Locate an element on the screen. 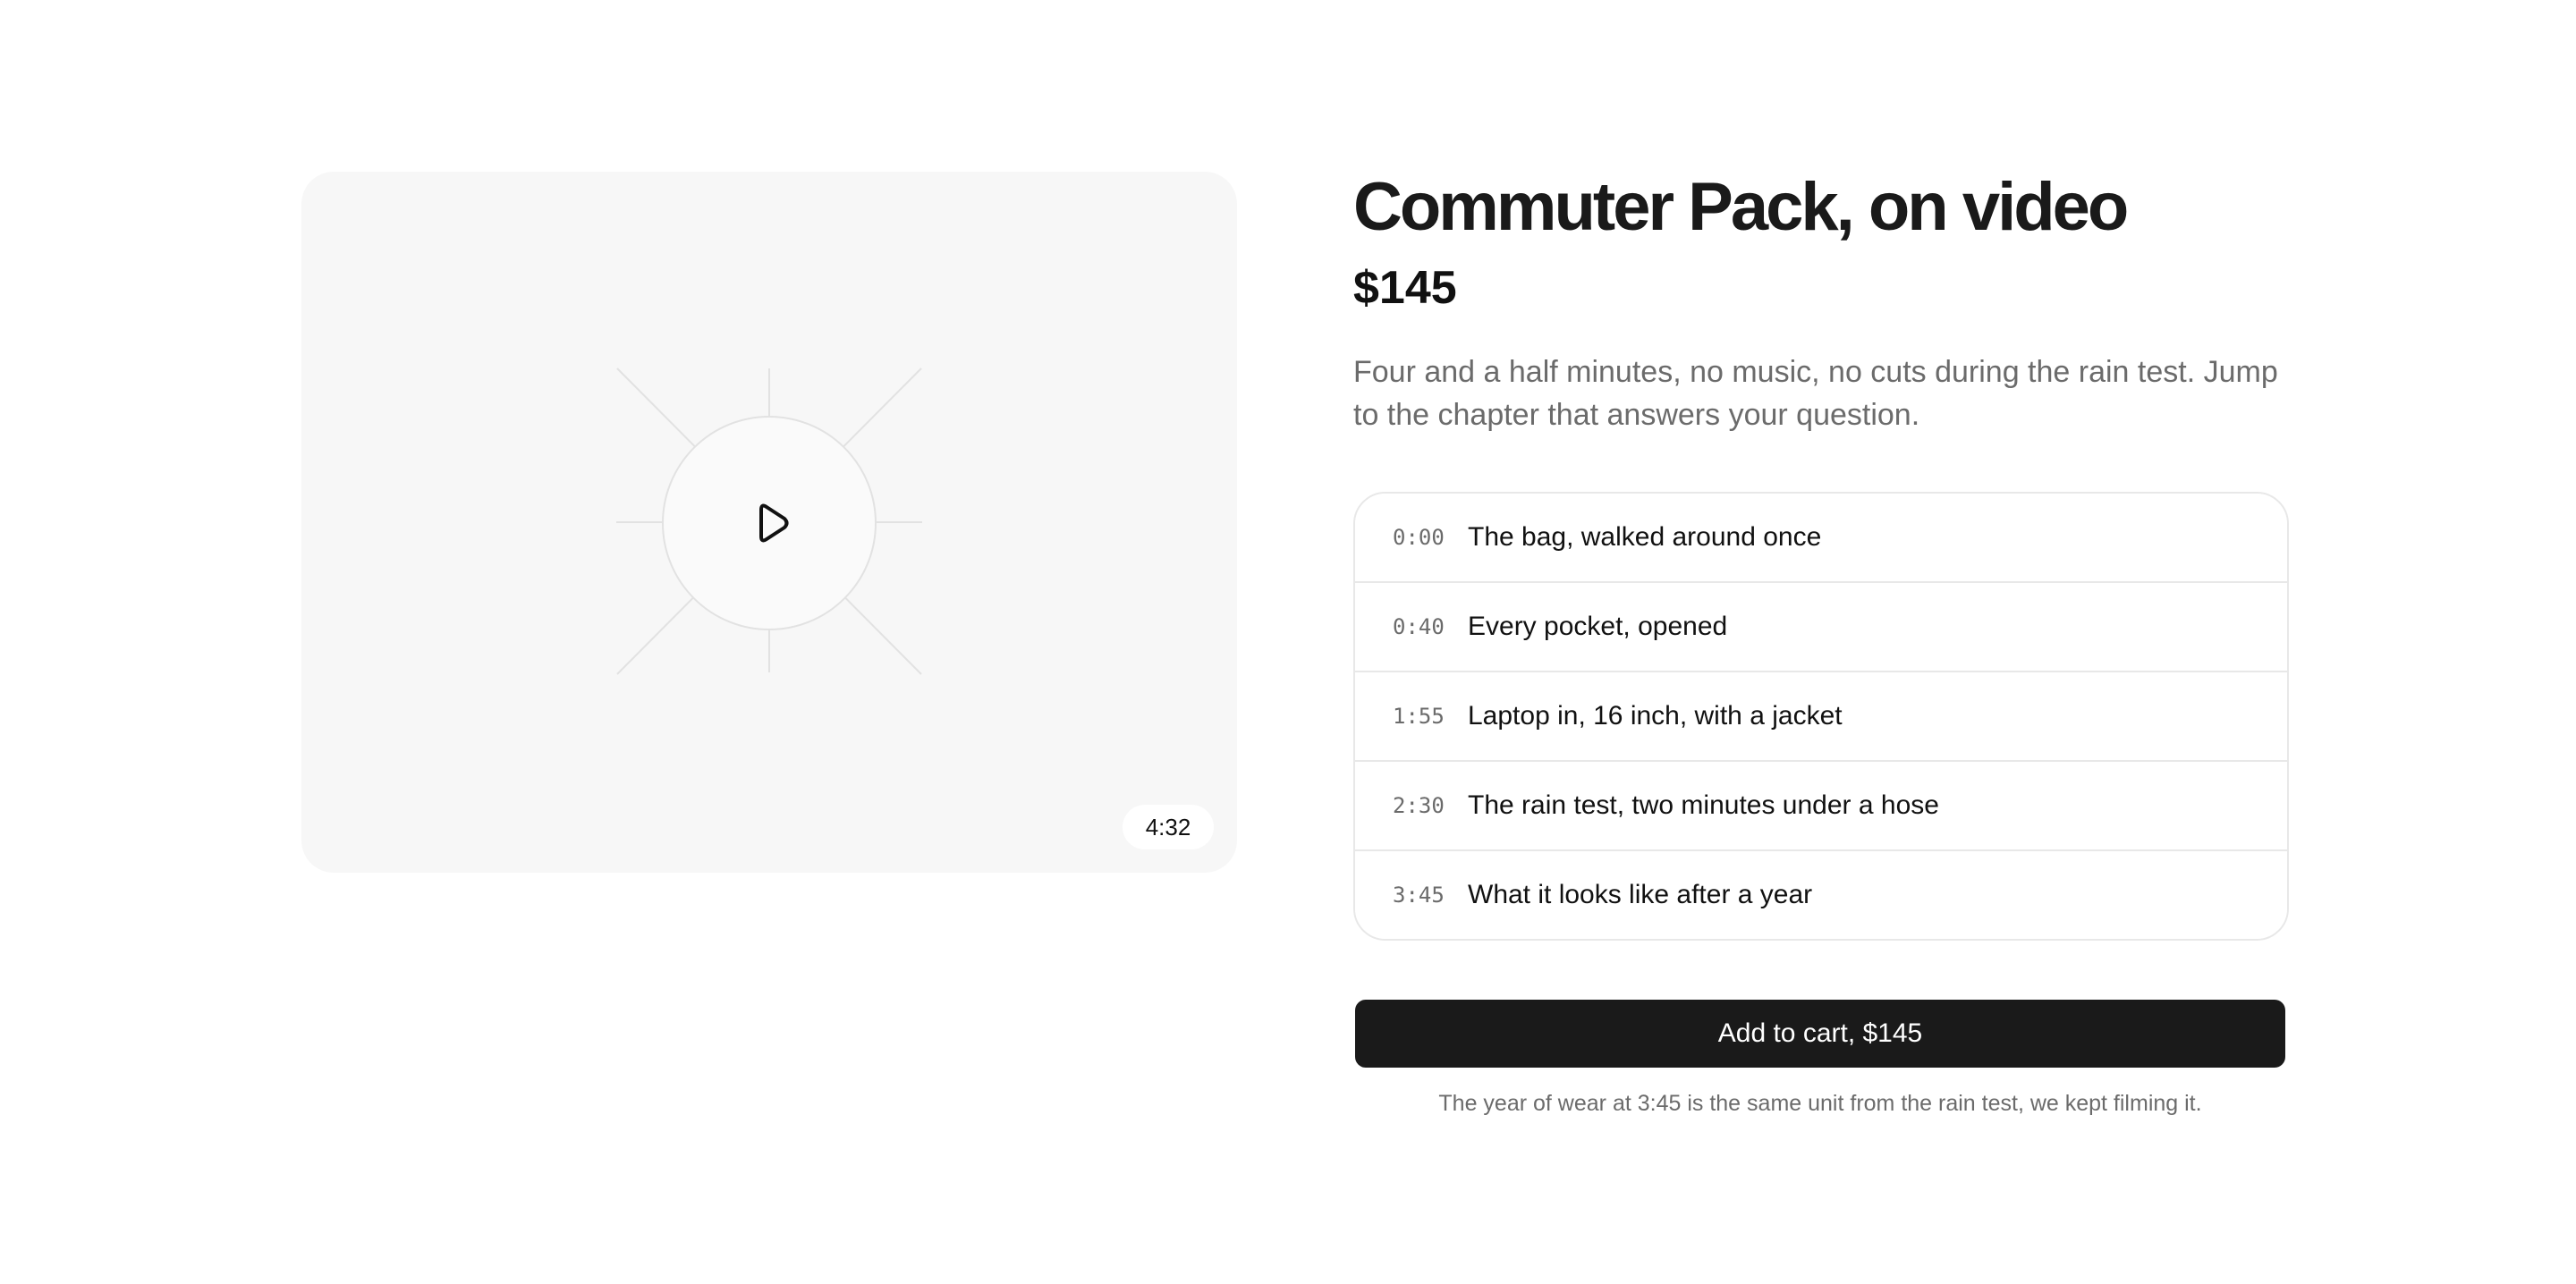  product-title: Commuter Pack, on video is located at coordinates (1741, 207).